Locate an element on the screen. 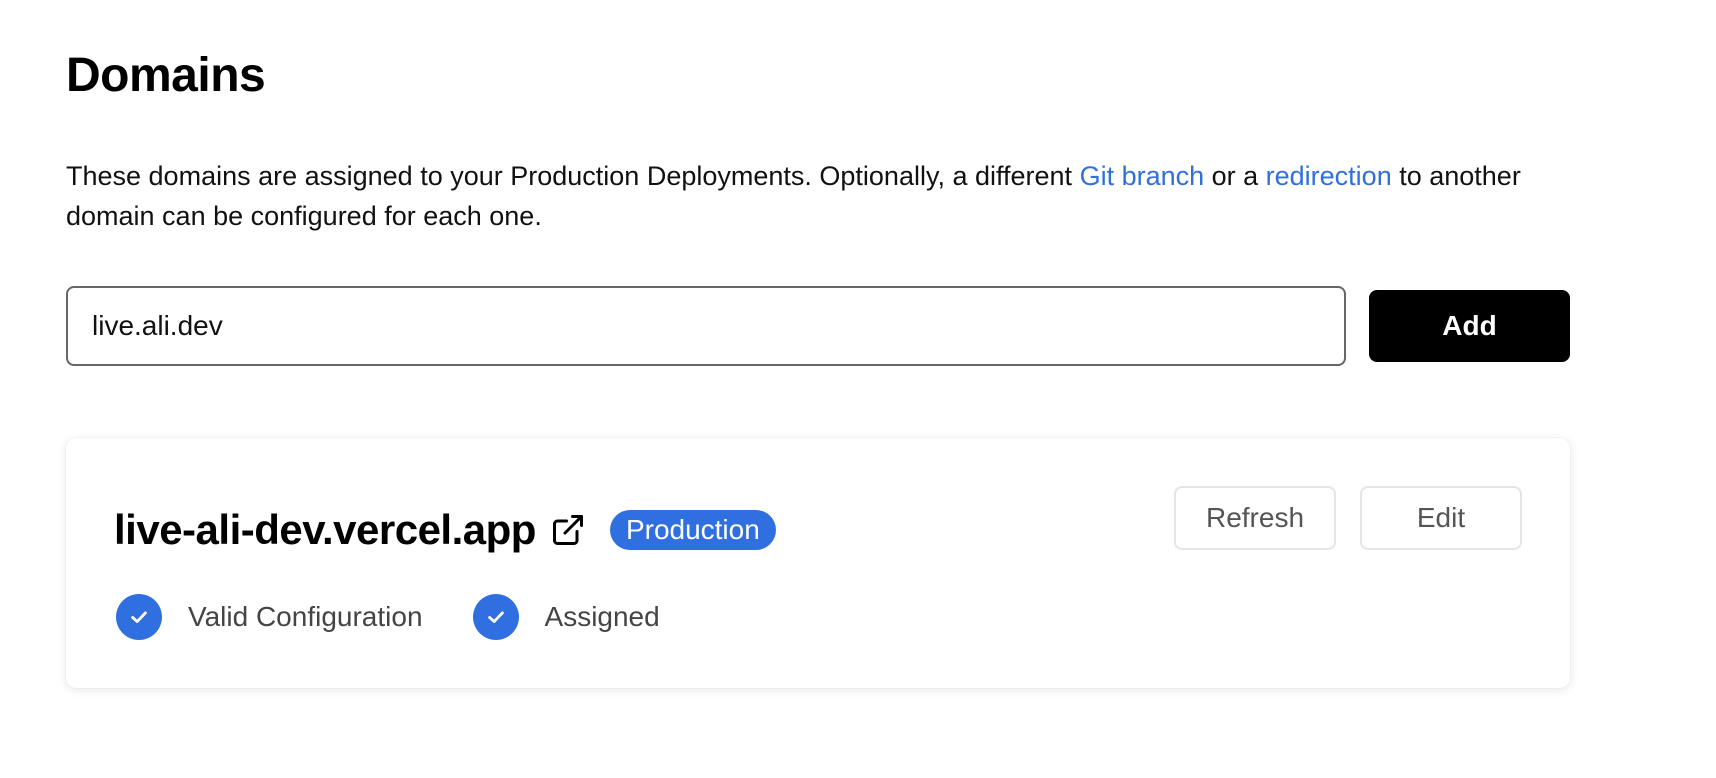 The height and width of the screenshot is (778, 1716). status-label: Valid Configuration is located at coordinates (305, 616).